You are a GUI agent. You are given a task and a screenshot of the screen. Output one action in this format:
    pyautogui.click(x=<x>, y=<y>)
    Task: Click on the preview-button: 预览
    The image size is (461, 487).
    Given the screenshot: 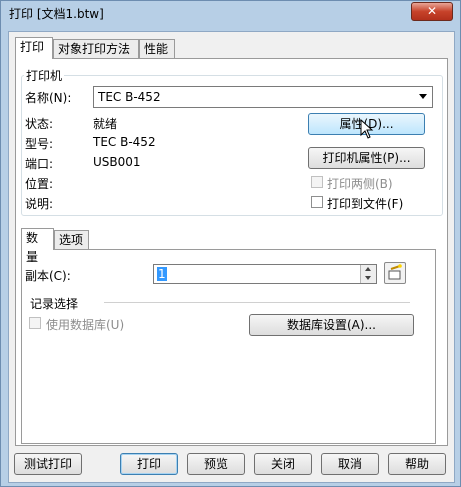 What is the action you would take?
    pyautogui.click(x=216, y=464)
    